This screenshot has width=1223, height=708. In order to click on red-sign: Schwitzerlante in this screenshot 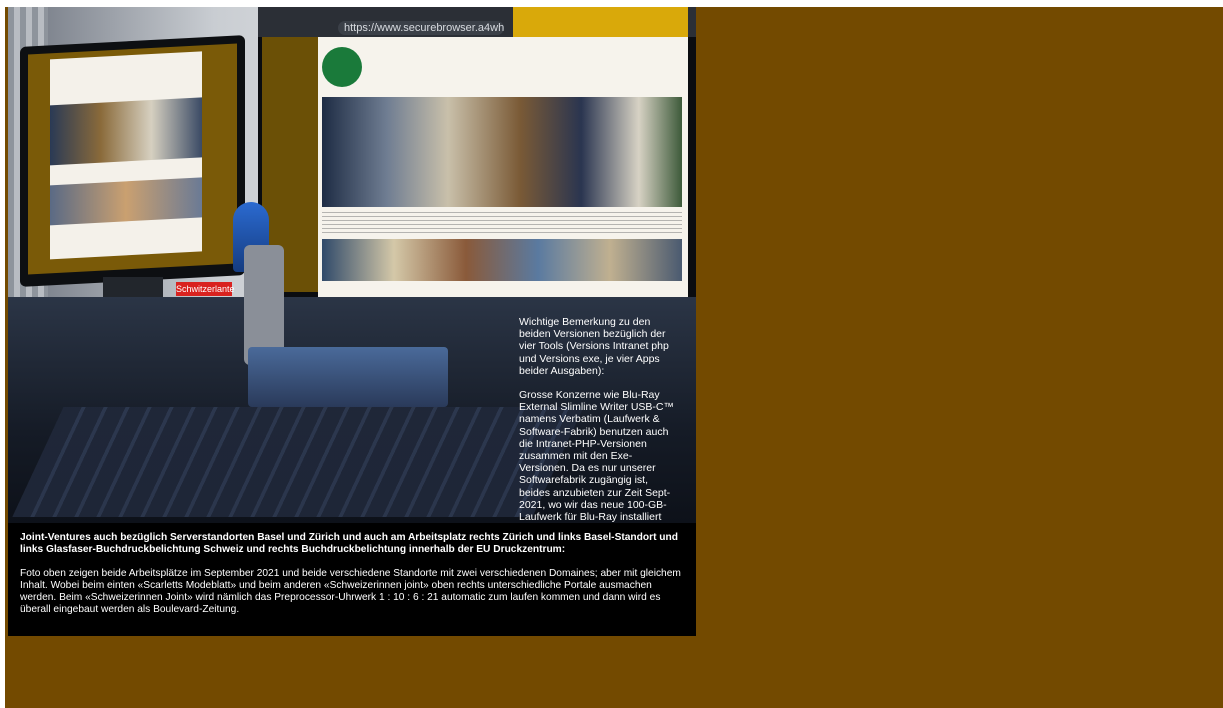, I will do `click(205, 289)`.